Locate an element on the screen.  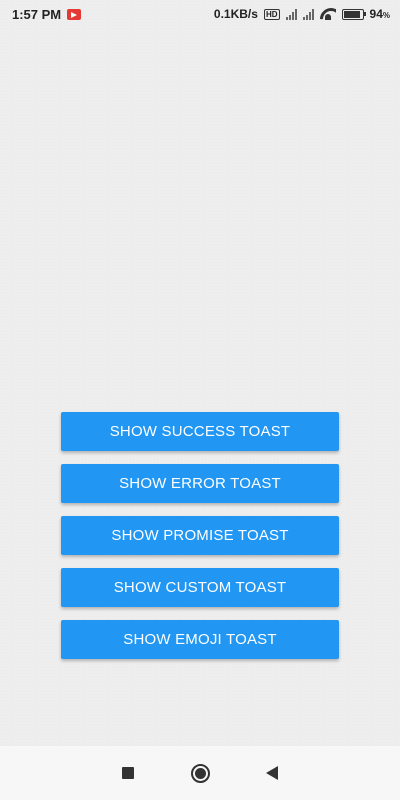
signal-icon is located at coordinates (291, 14).